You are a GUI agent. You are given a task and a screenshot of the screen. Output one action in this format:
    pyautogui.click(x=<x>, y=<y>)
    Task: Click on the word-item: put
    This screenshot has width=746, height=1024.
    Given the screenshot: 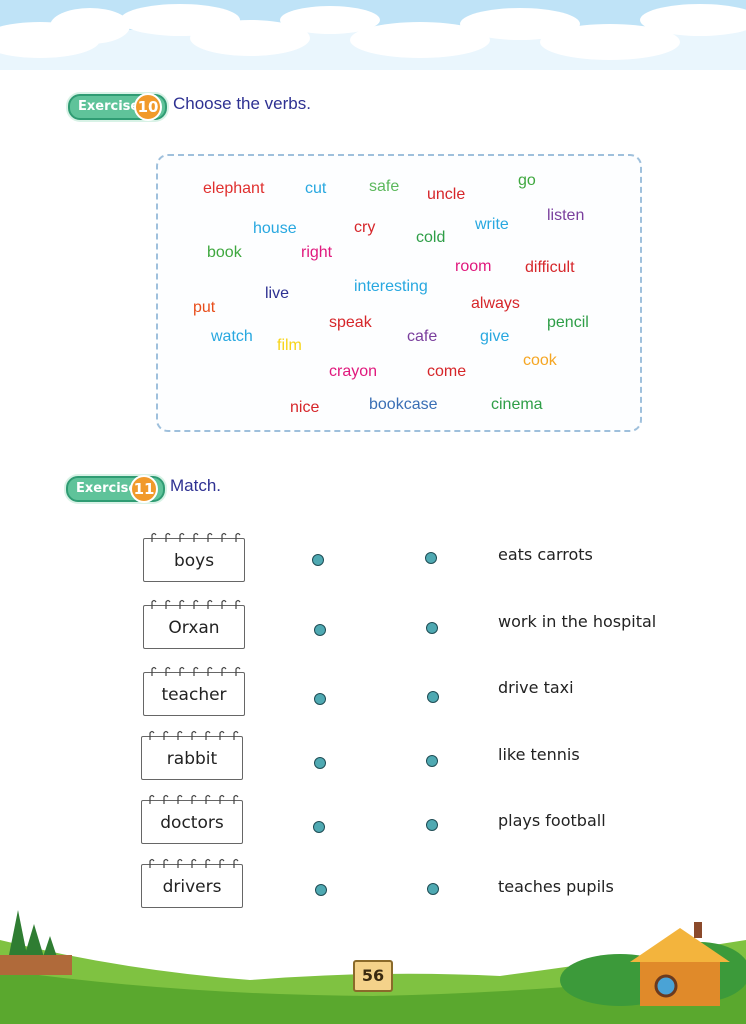 What is the action you would take?
    pyautogui.click(x=204, y=308)
    